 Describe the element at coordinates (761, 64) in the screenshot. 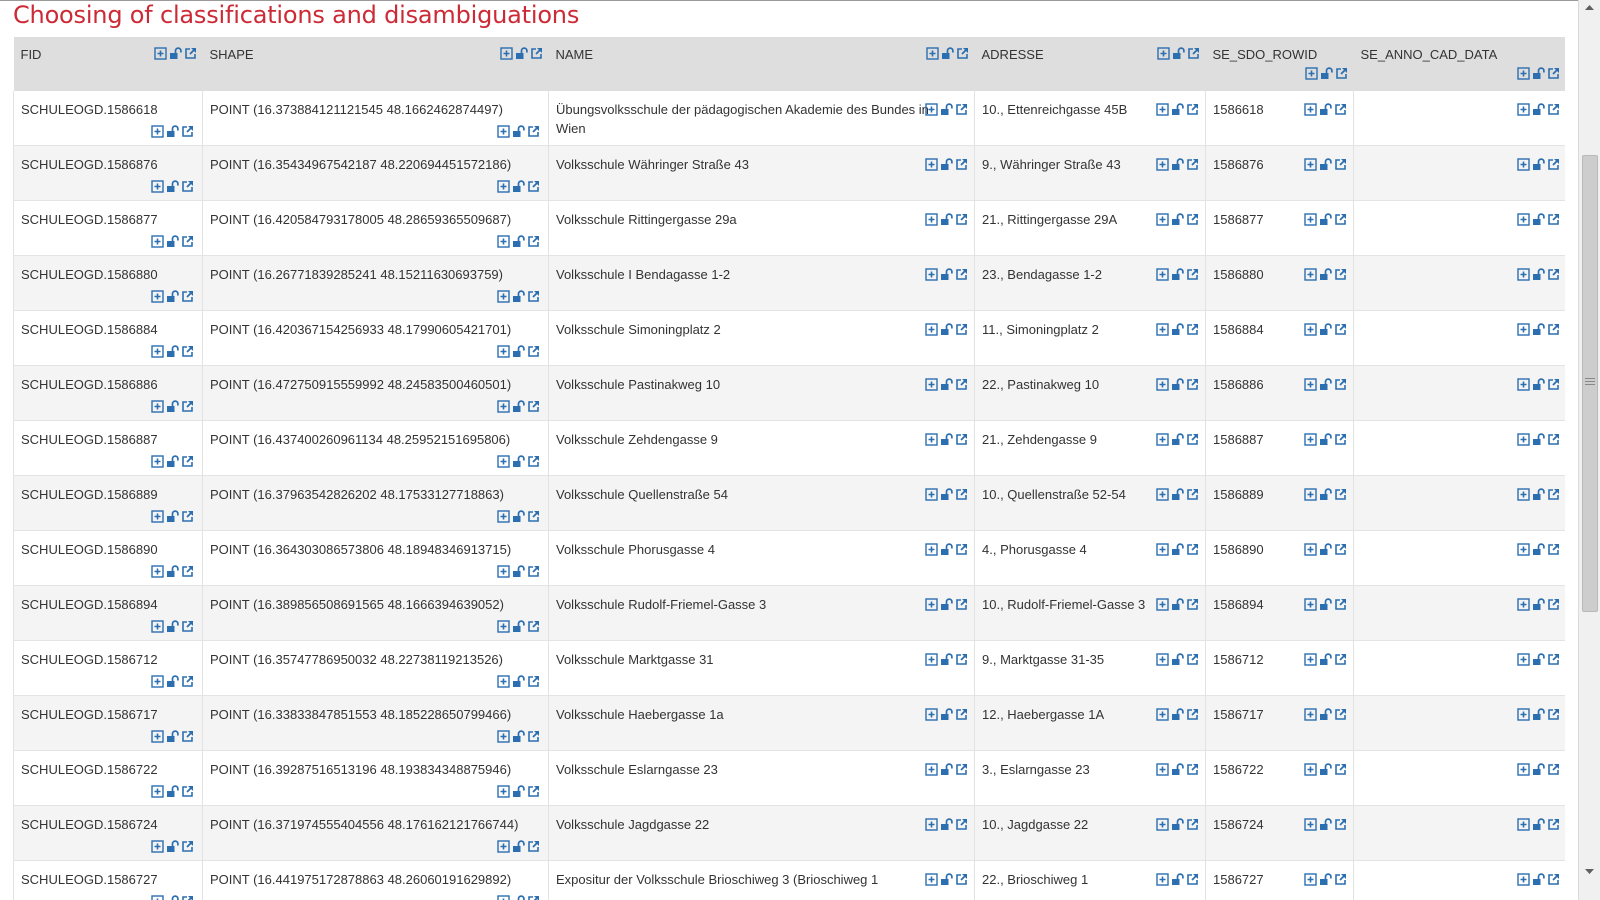

I see `column-header: NAME` at that location.